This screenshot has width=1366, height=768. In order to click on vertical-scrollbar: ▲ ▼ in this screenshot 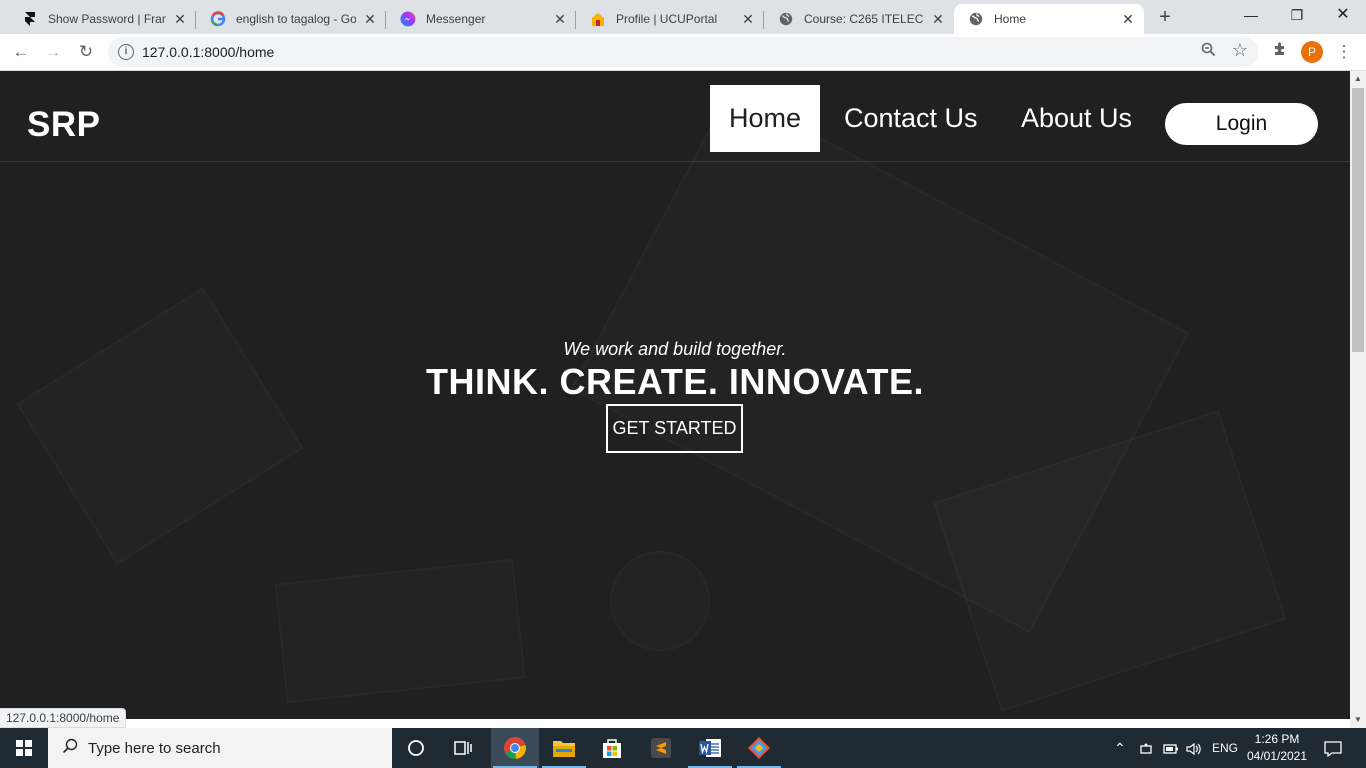, I will do `click(1358, 399)`.